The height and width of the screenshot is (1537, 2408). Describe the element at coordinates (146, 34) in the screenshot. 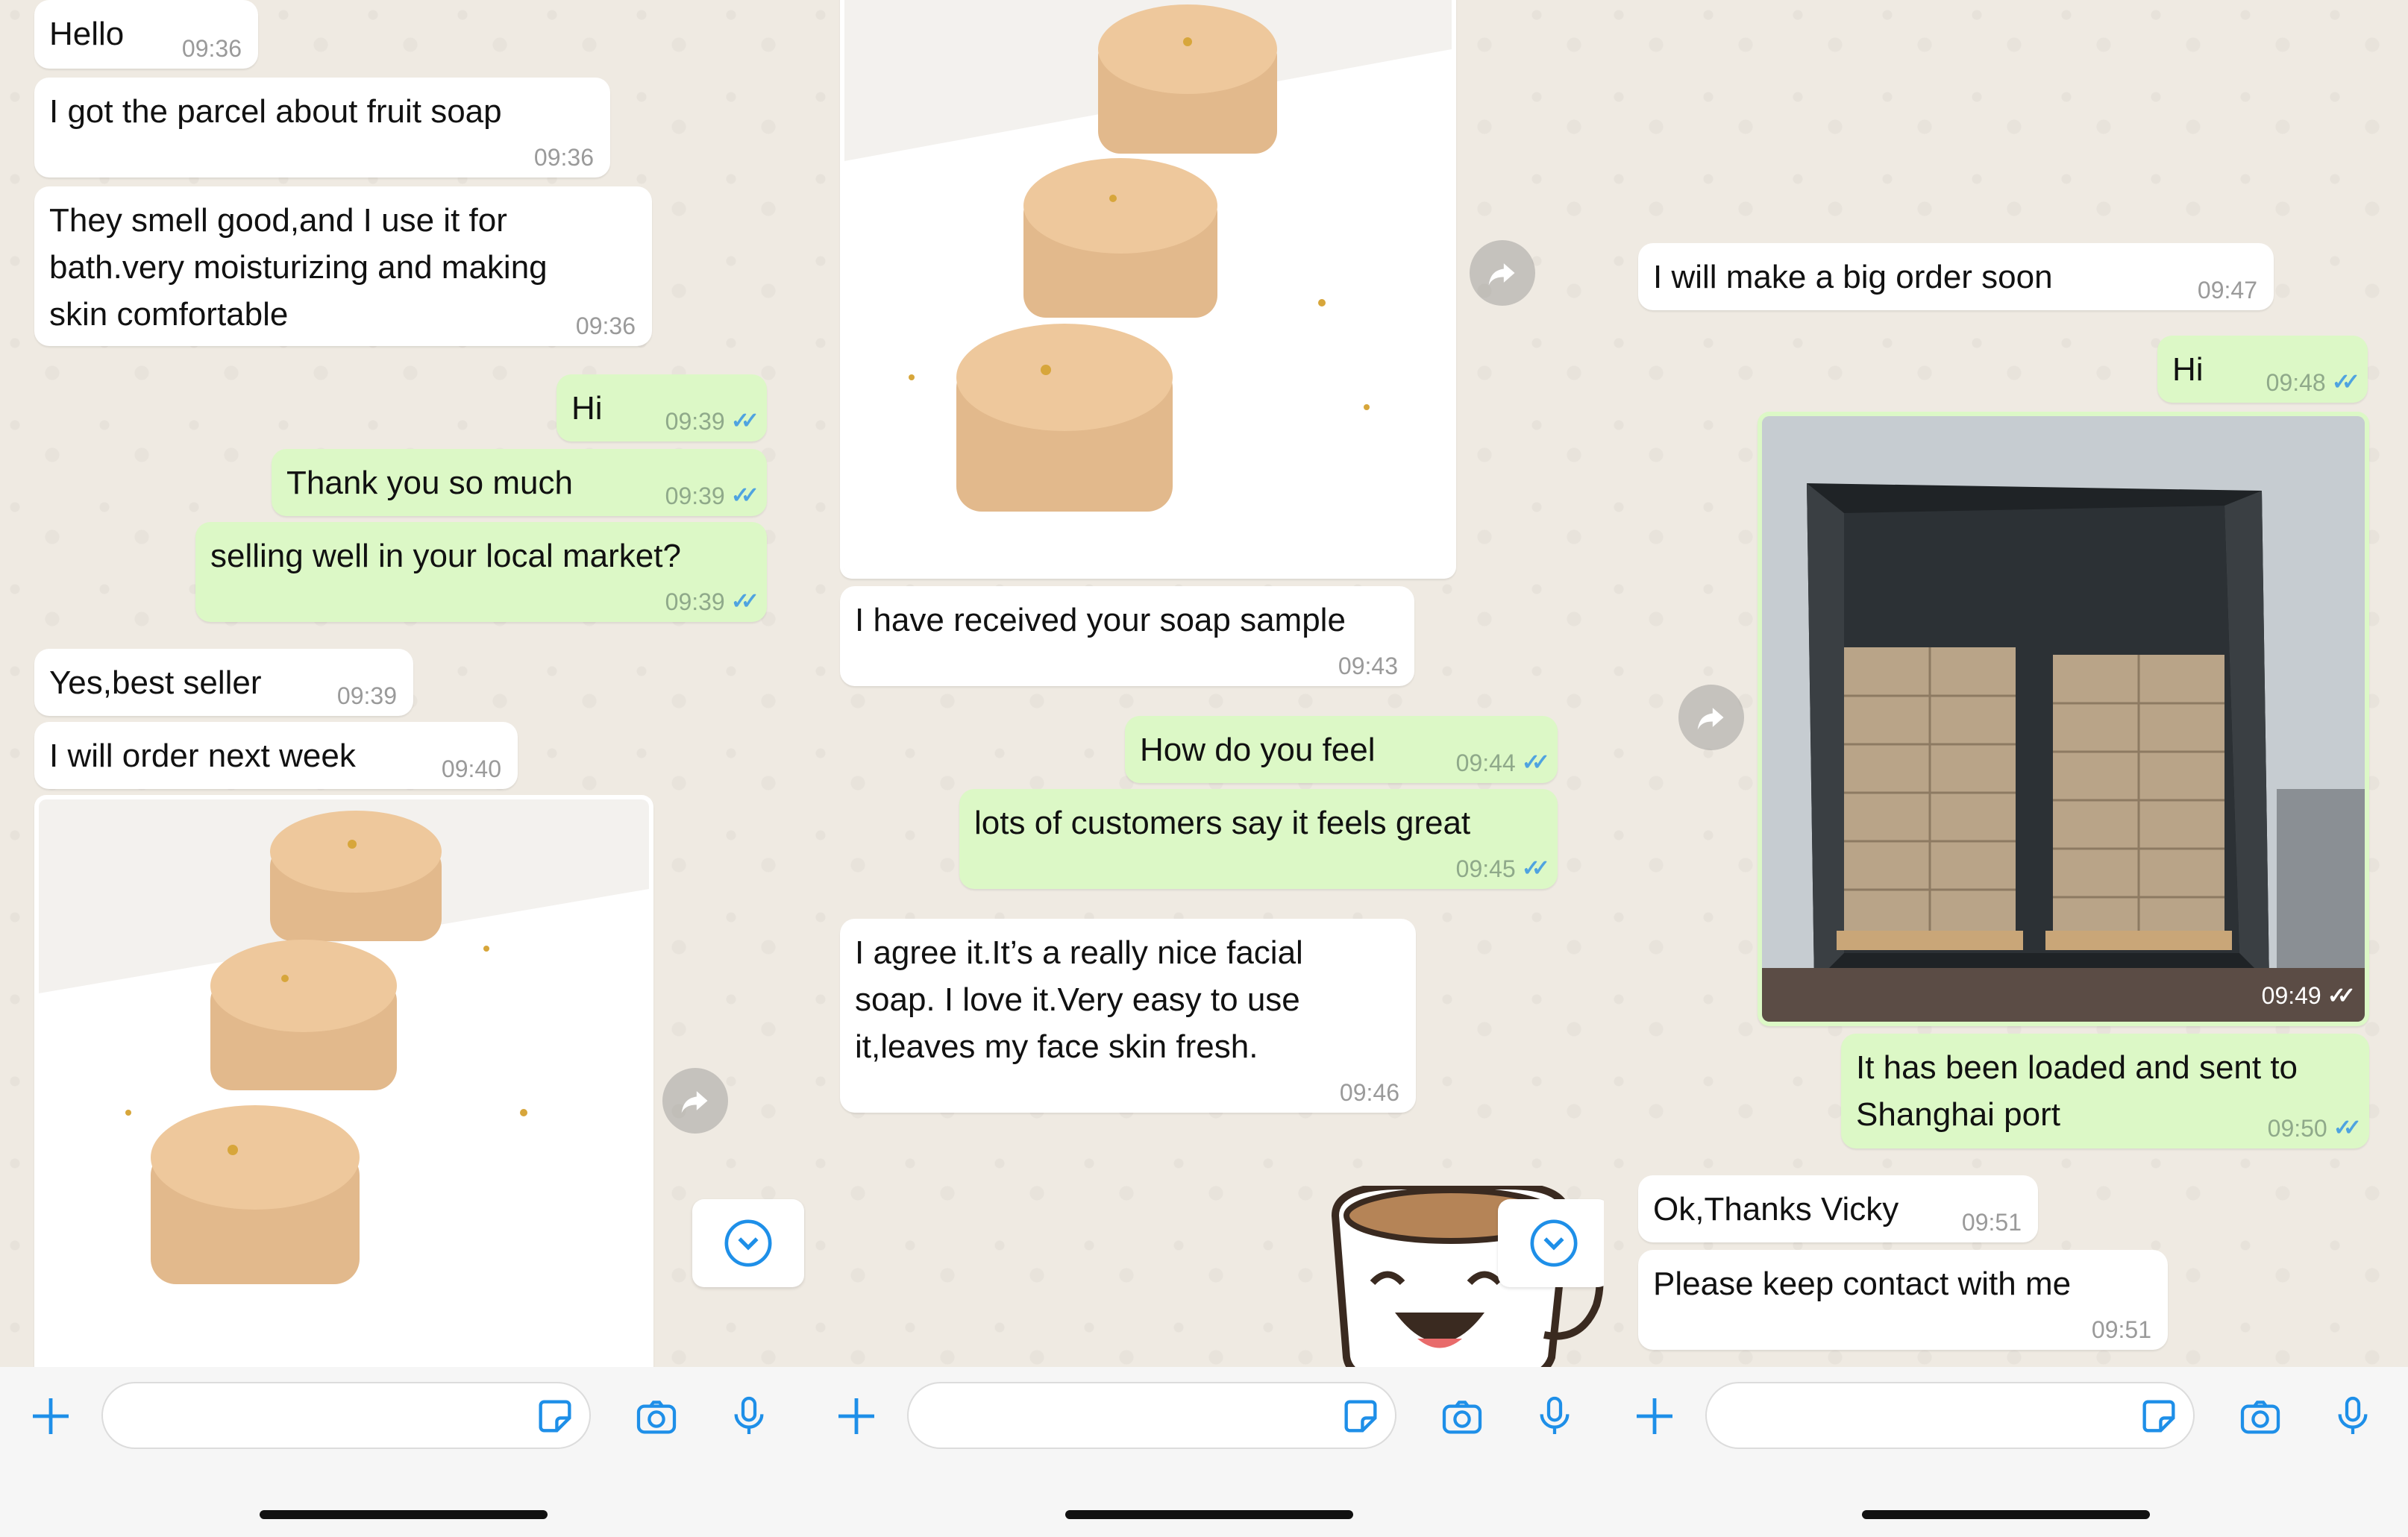

I see `message-incoming: Hello 09:36` at that location.